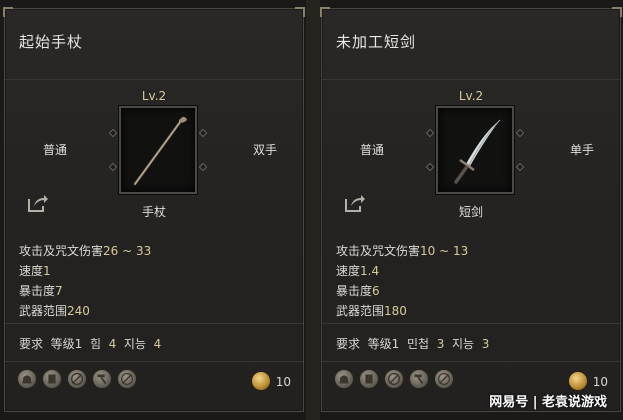  What do you see at coordinates (59, 291) in the screenshot?
I see `stat-value: 7` at bounding box center [59, 291].